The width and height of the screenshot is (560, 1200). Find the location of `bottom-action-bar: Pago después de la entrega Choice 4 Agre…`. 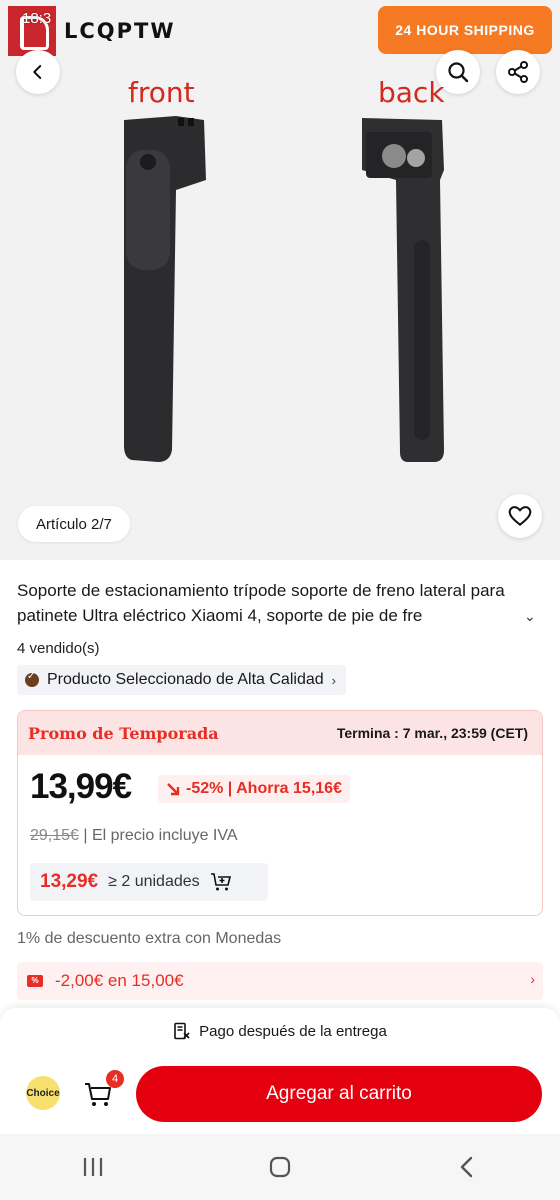

bottom-action-bar: Pago después de la entrega Choice 4 Agre… is located at coordinates (280, 1071).